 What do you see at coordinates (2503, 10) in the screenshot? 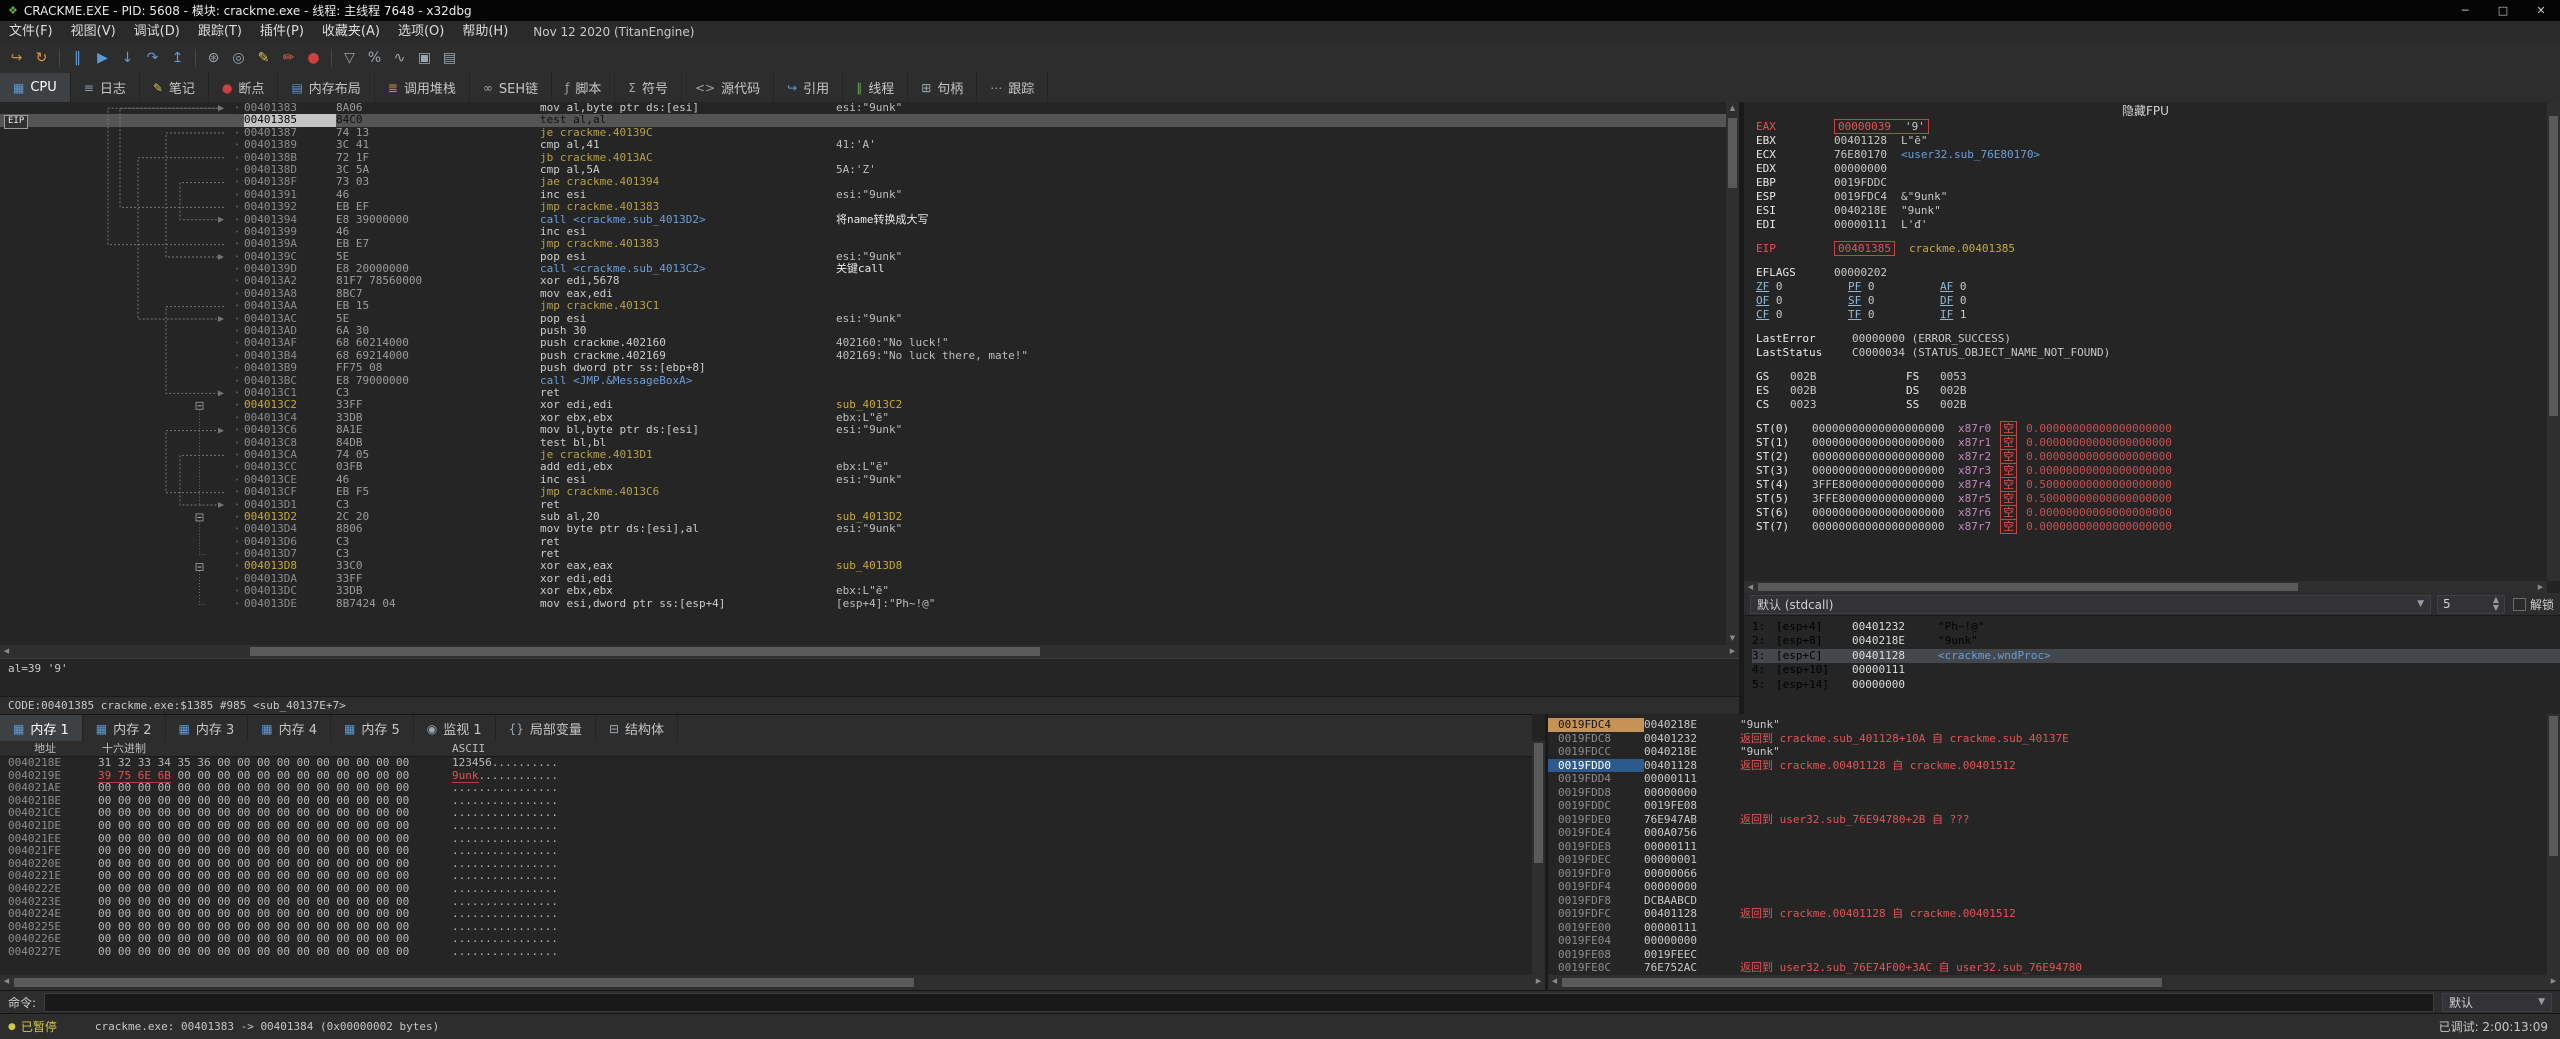
I see `maximize-button: □` at bounding box center [2503, 10].